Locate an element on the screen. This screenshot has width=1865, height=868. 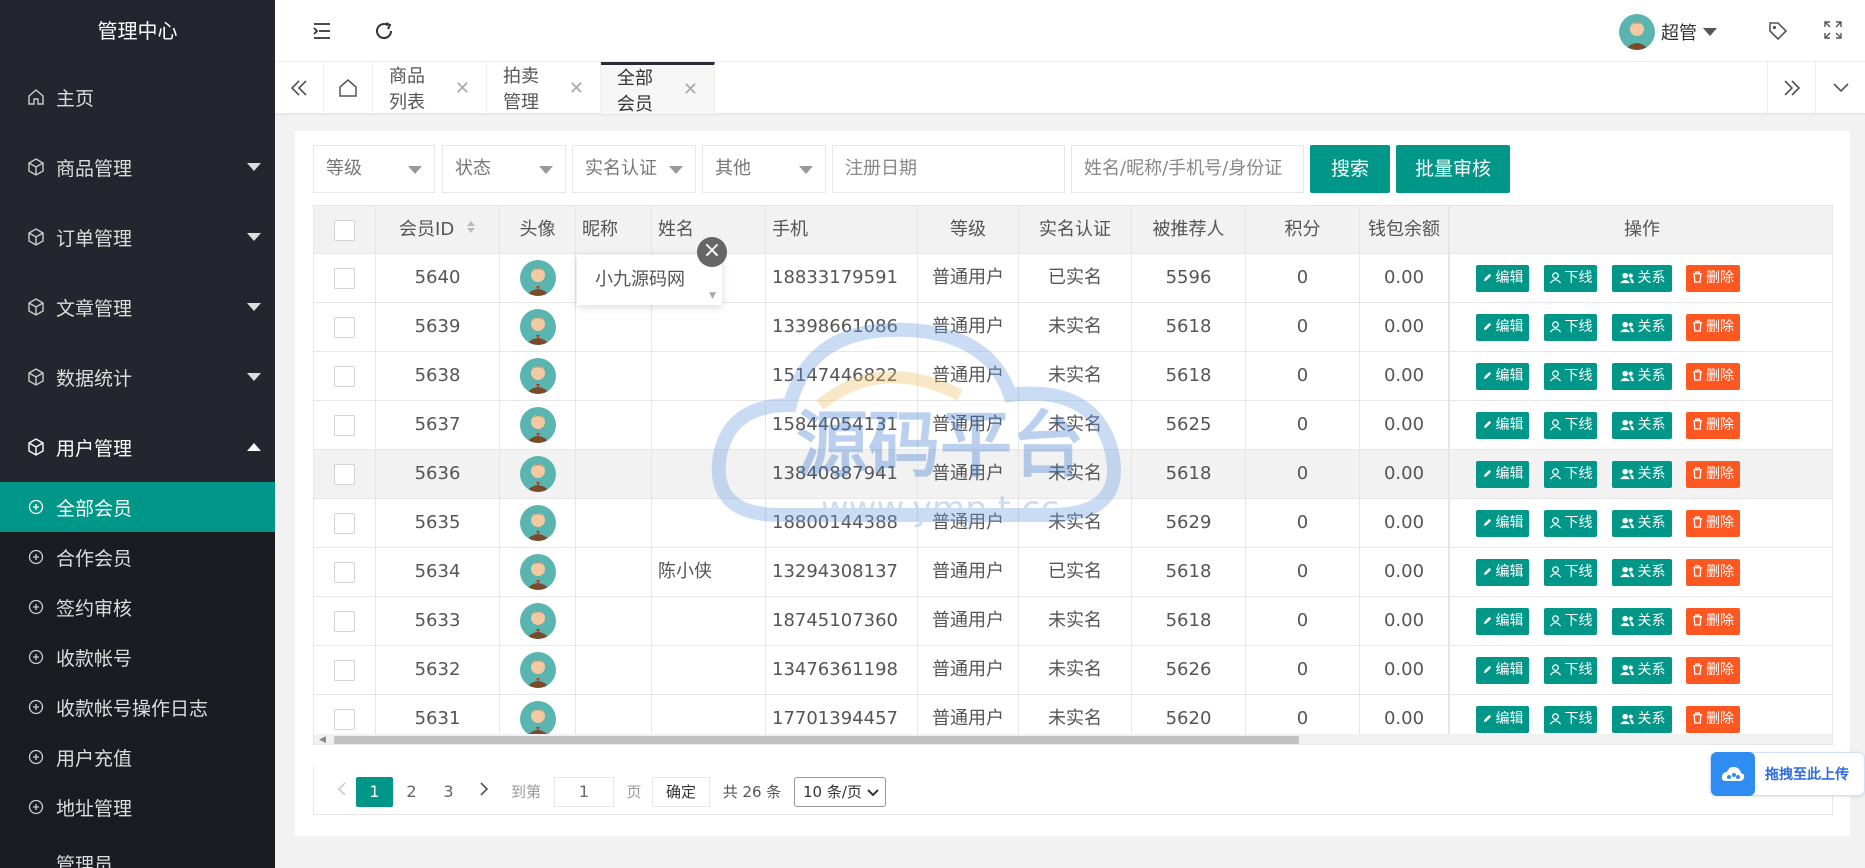
sidebar-subitem-contract-review: 签约审核 is located at coordinates (137, 607).